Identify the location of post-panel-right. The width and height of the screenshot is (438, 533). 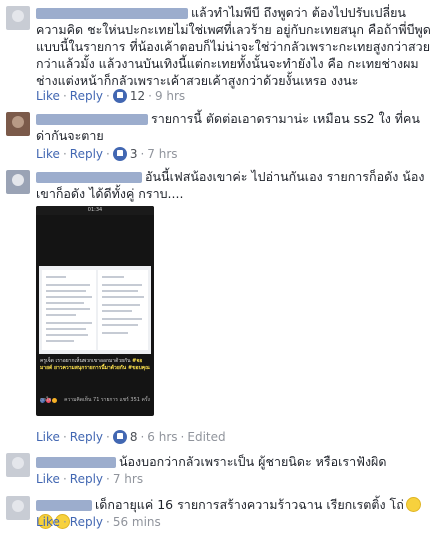
(123, 310).